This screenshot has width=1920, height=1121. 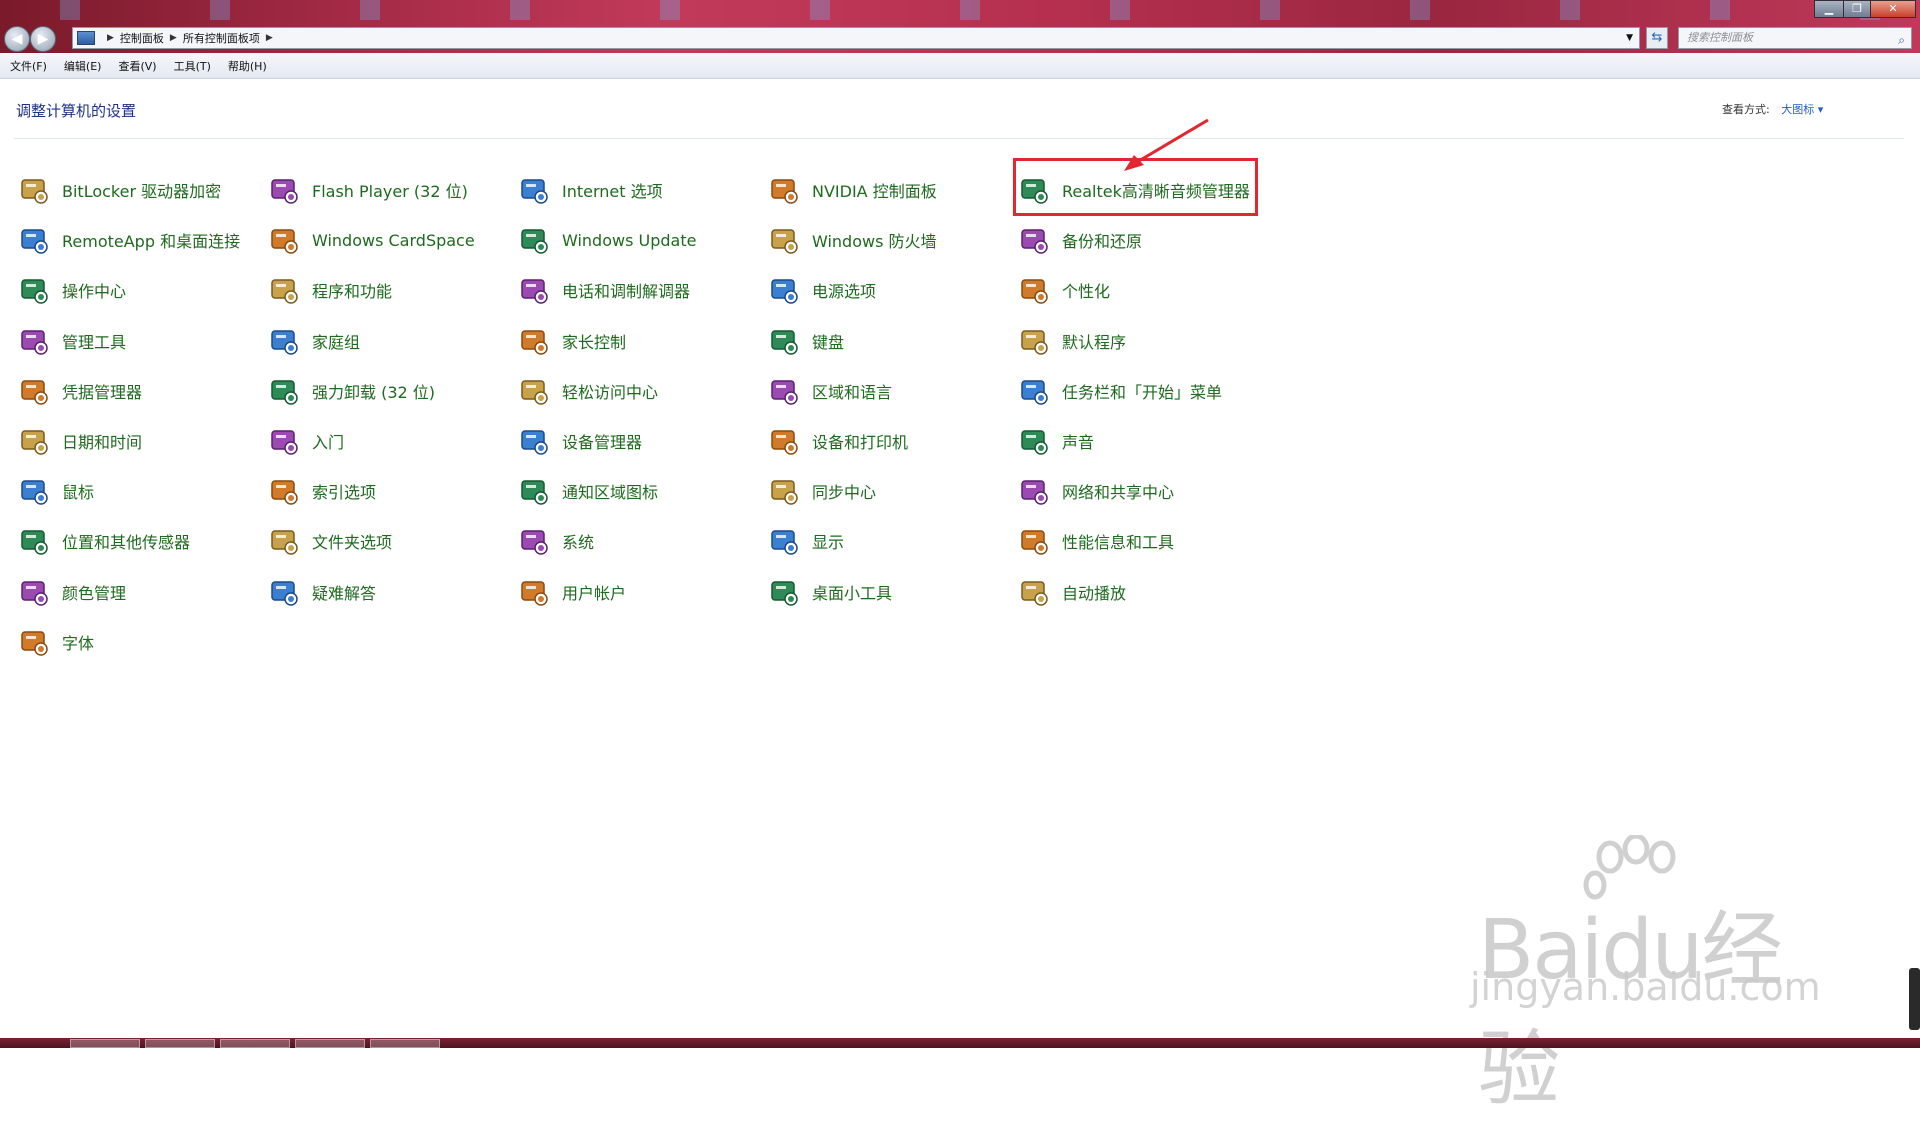 I want to click on control-panel-item: 同步中心, so click(x=822, y=491).